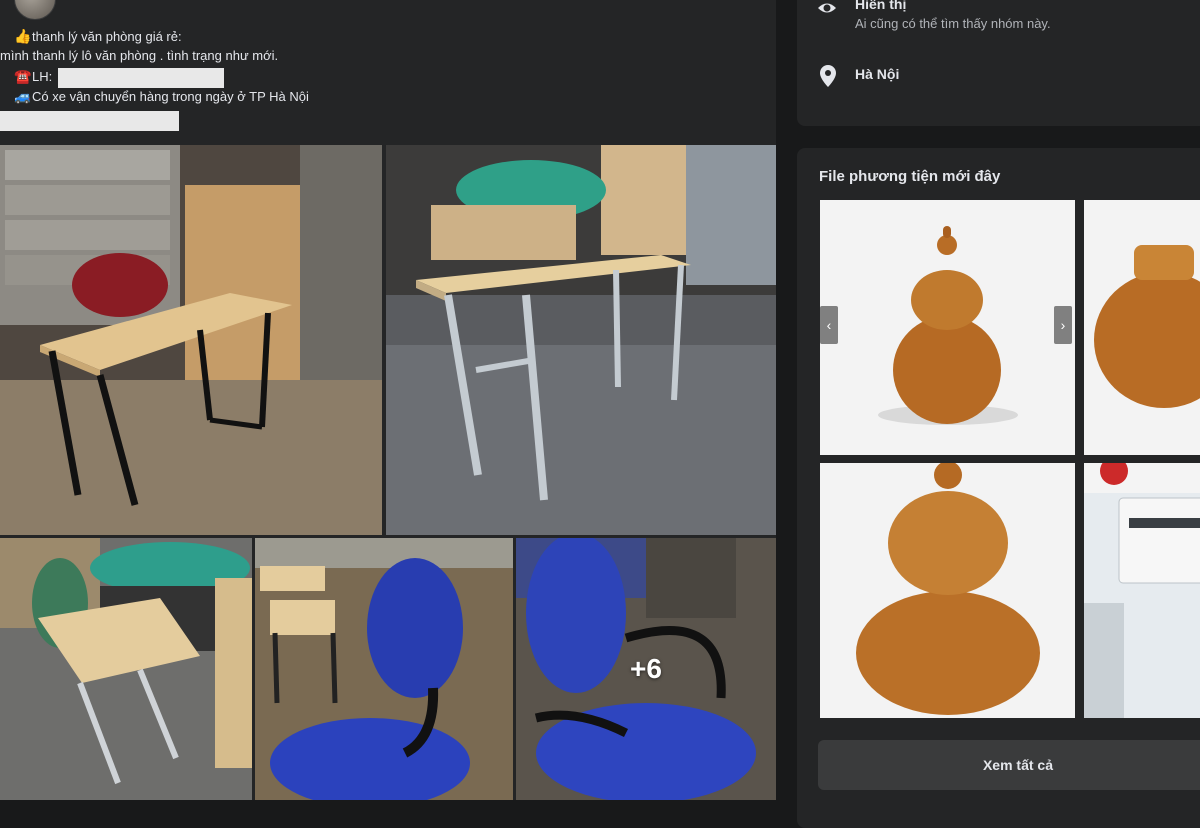  I want to click on post-line: ☎️LH:, so click(161, 77).